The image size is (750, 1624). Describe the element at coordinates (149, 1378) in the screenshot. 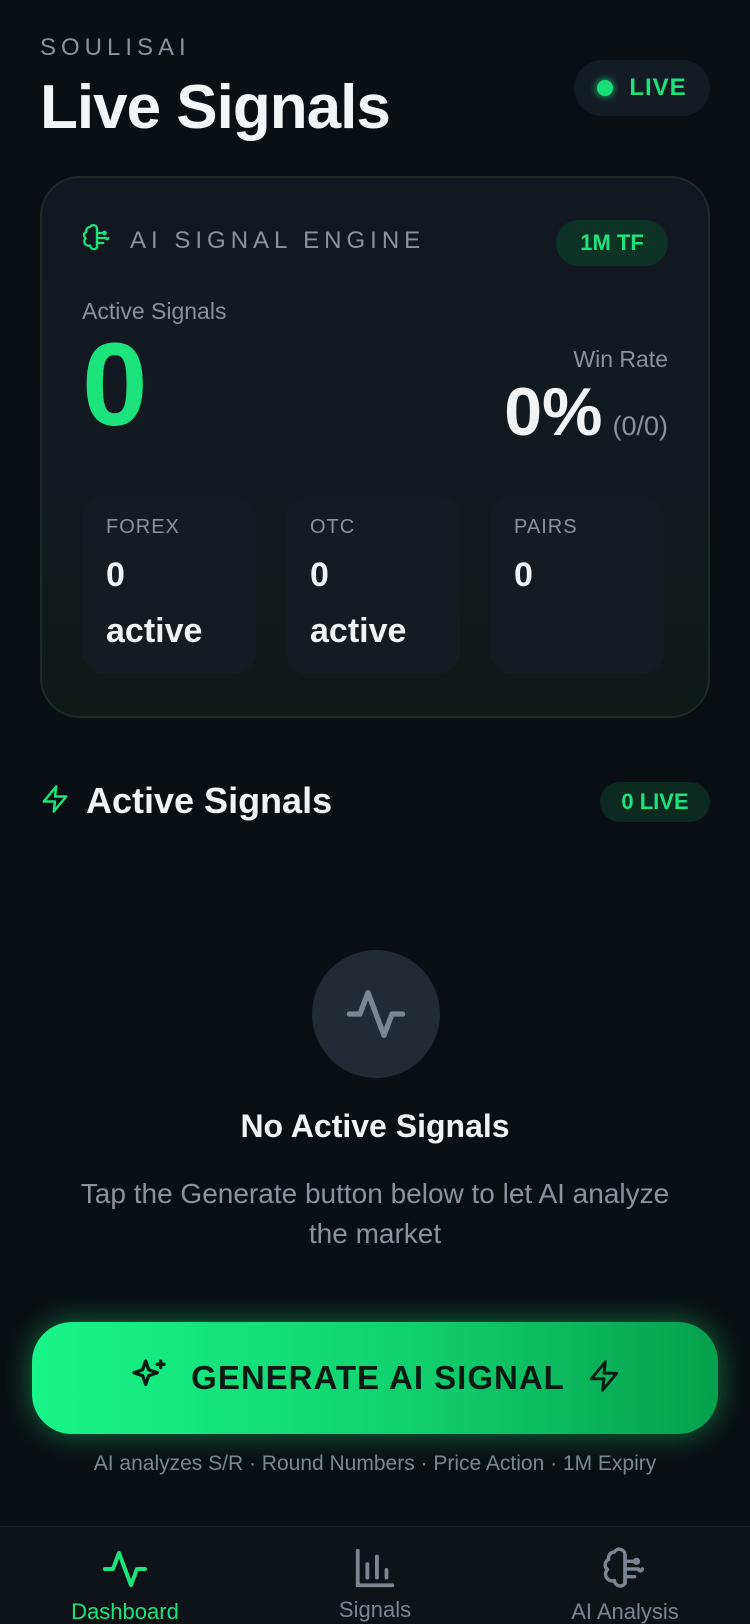

I see `sparkles-icon` at that location.